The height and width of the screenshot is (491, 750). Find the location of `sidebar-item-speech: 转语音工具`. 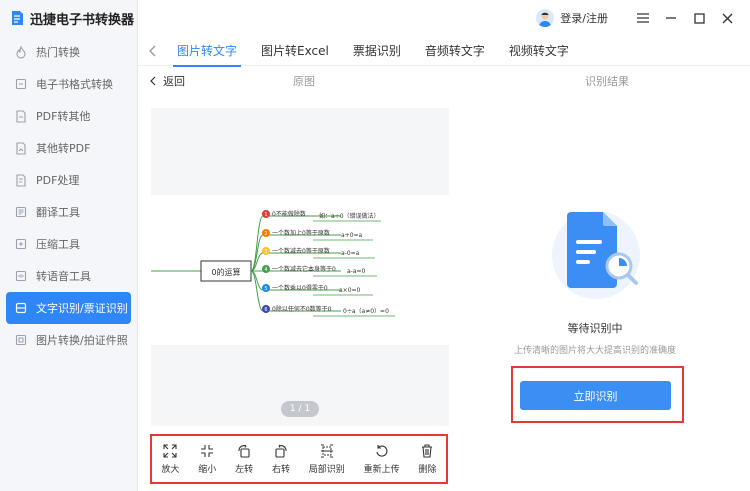

sidebar-item-speech: 转语音工具 is located at coordinates (68, 276).